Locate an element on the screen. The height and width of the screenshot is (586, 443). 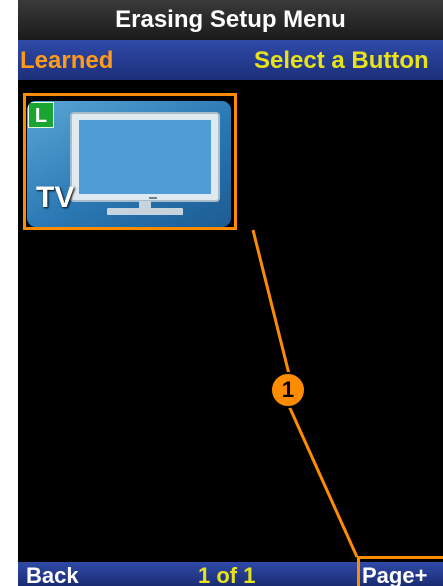
category-label: Learned is located at coordinates (67, 60).